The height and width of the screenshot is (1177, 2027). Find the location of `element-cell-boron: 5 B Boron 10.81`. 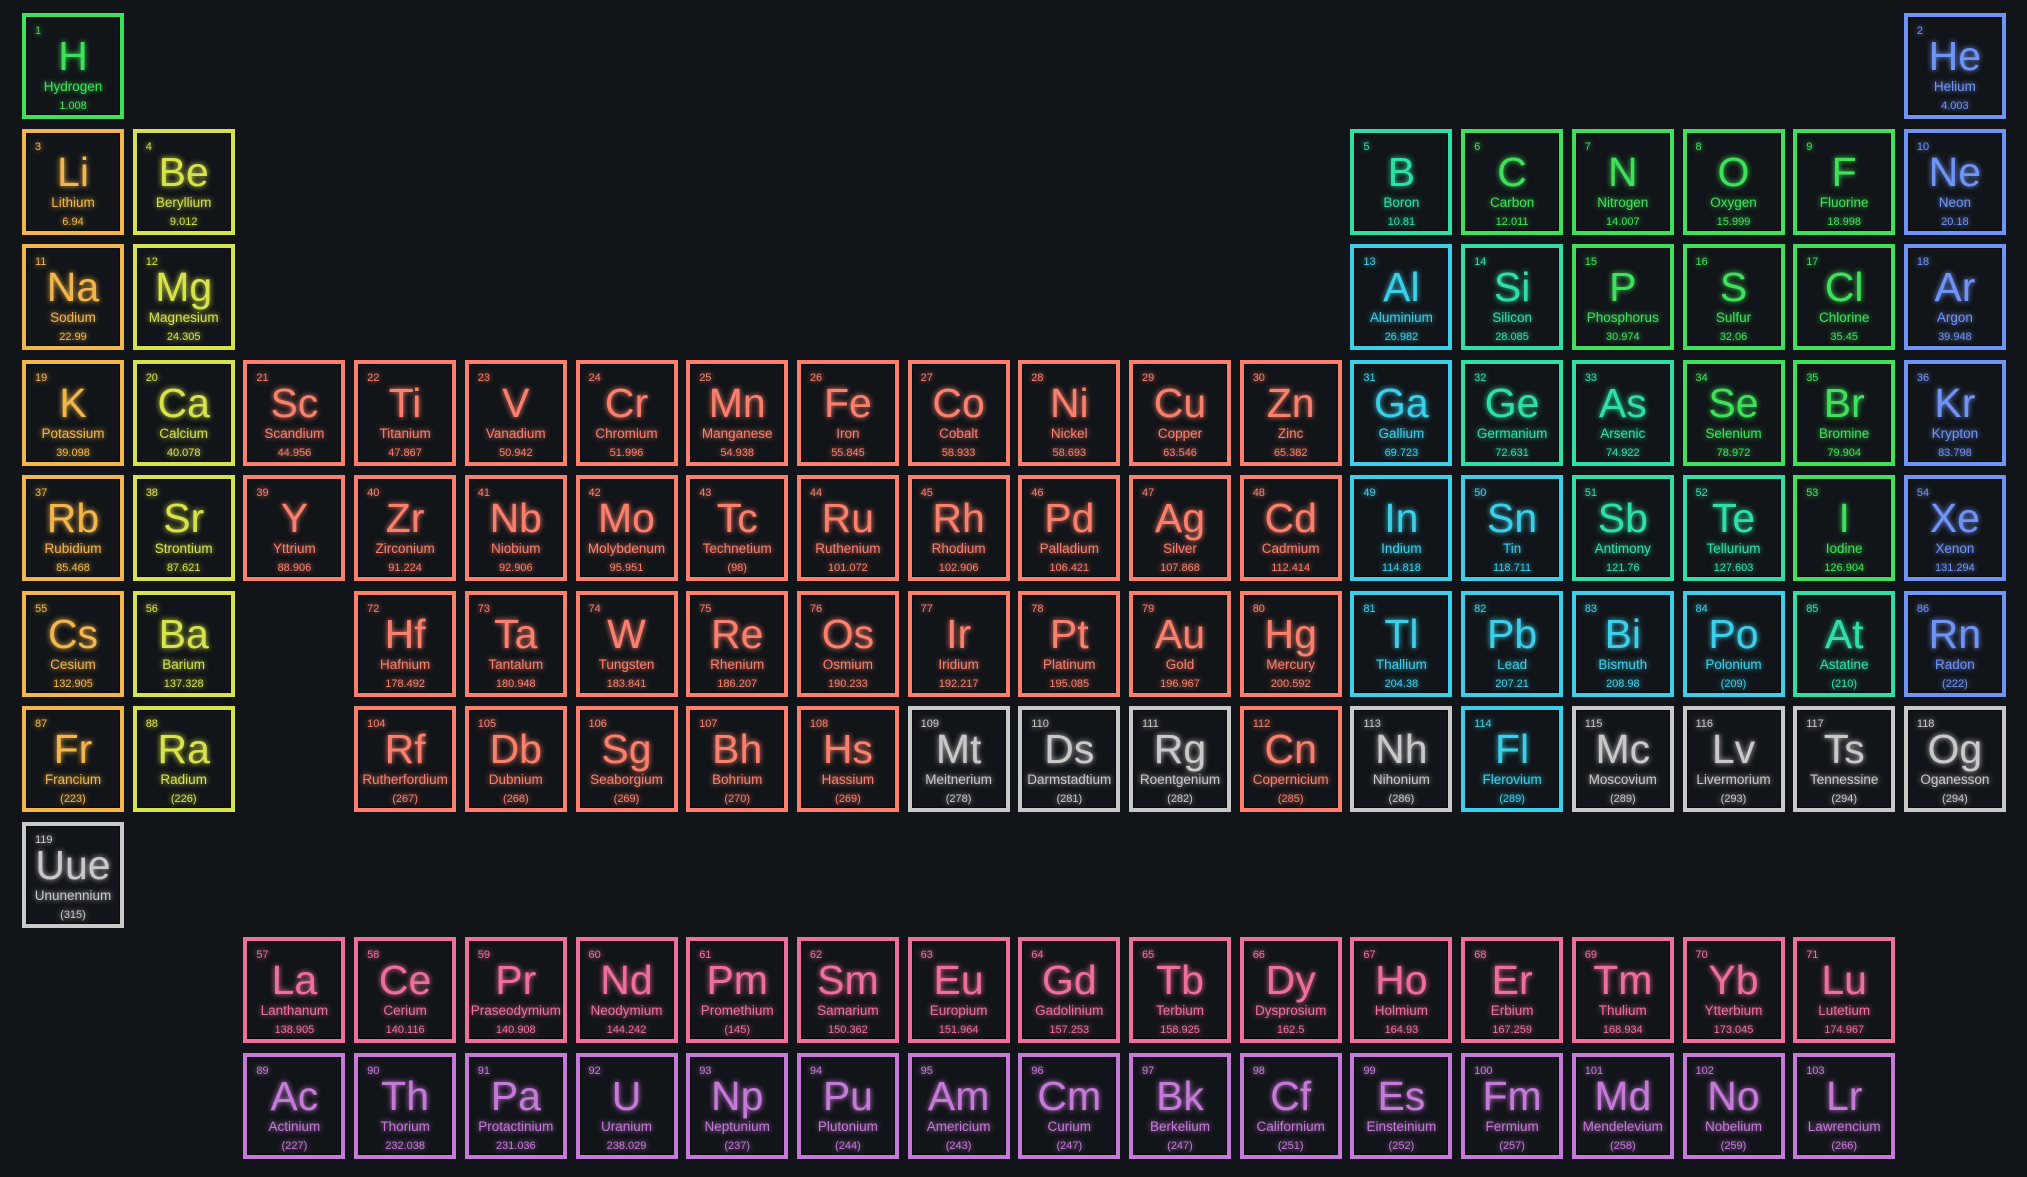

element-cell-boron: 5 B Boron 10.81 is located at coordinates (1401, 181).